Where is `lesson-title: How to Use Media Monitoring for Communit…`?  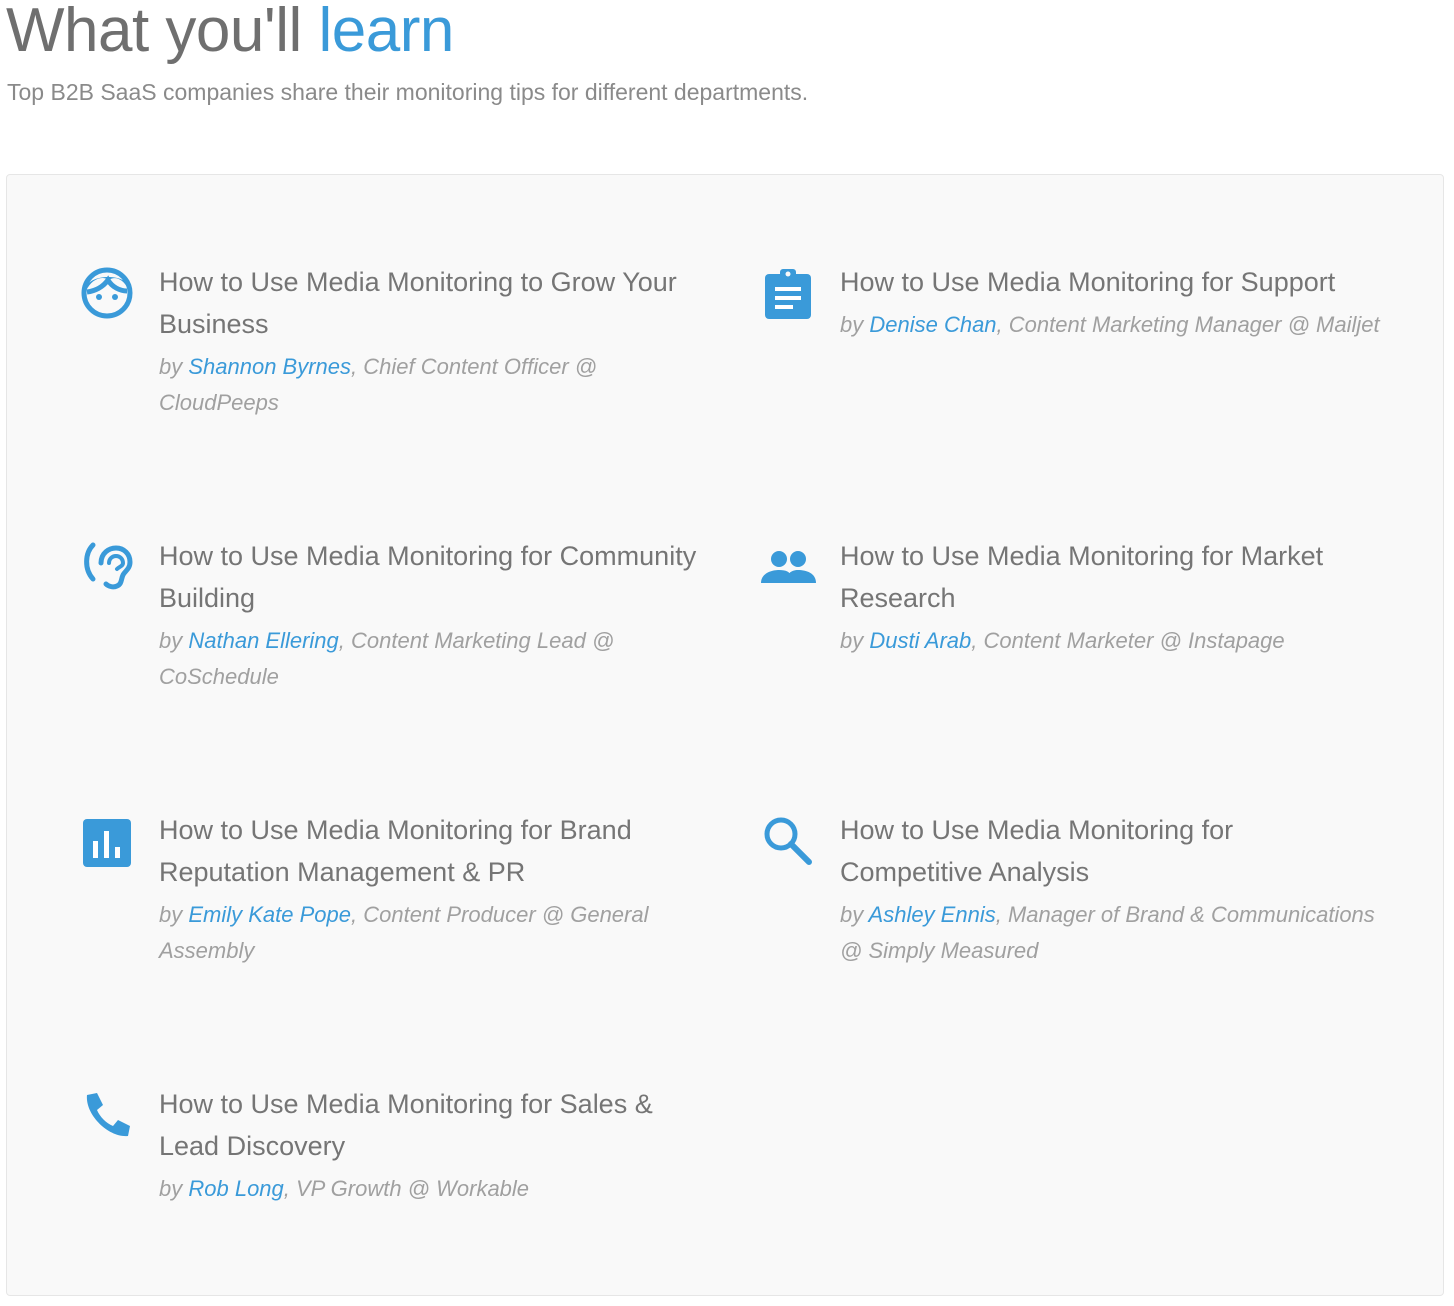 lesson-title: How to Use Media Monitoring for Communit… is located at coordinates (429, 577).